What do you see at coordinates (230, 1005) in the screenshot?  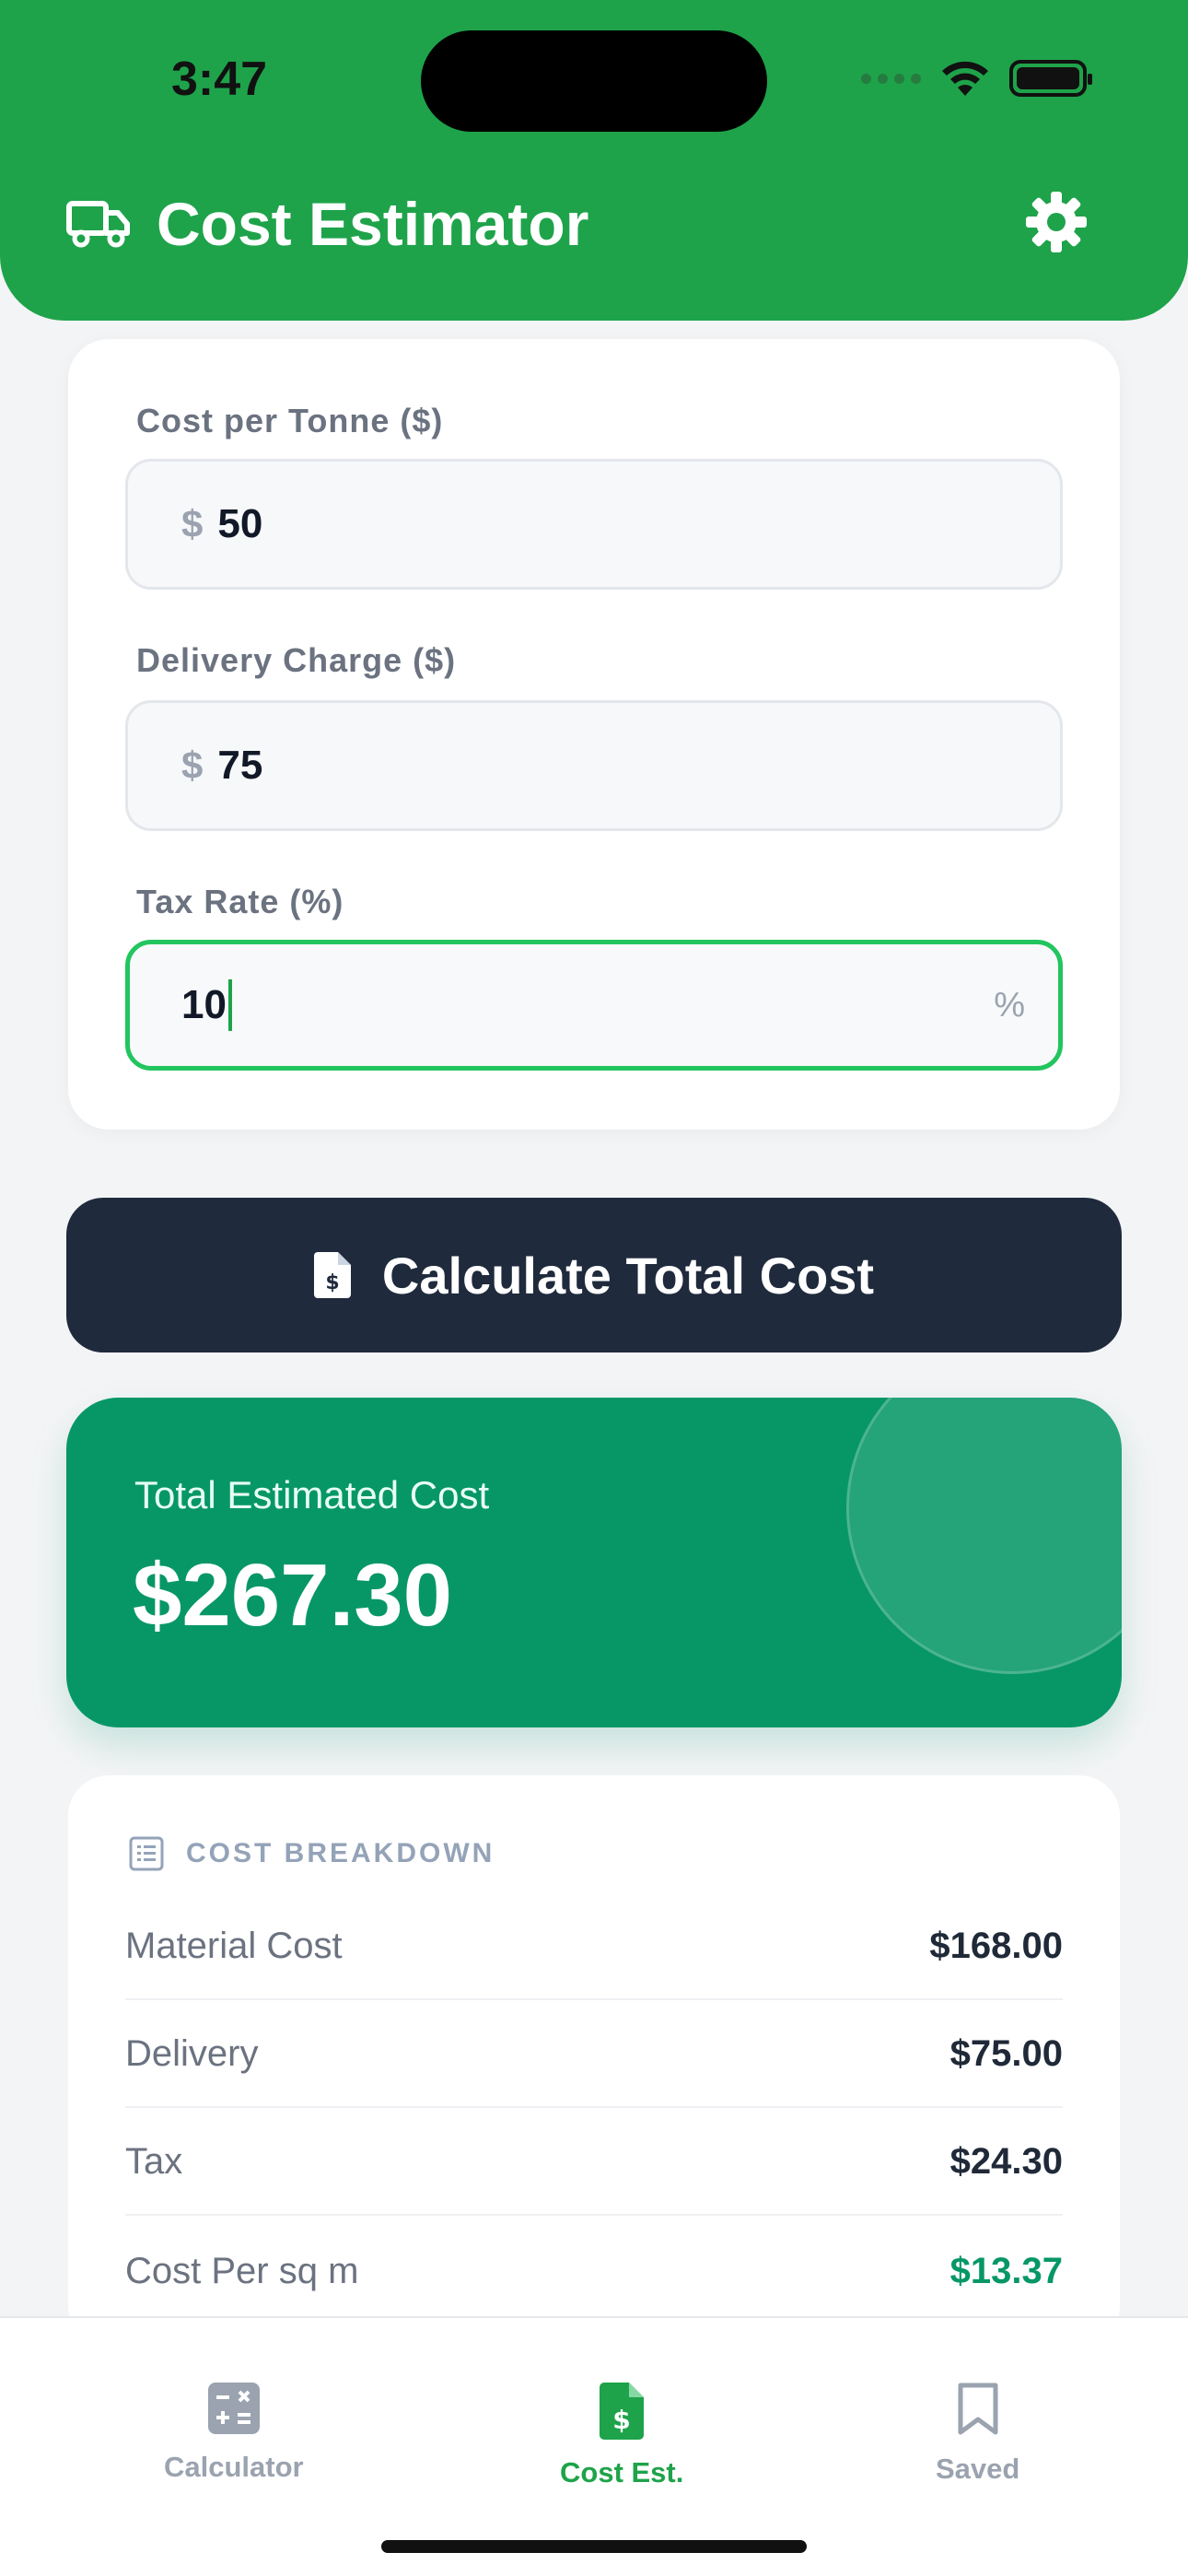 I see `text-caret` at bounding box center [230, 1005].